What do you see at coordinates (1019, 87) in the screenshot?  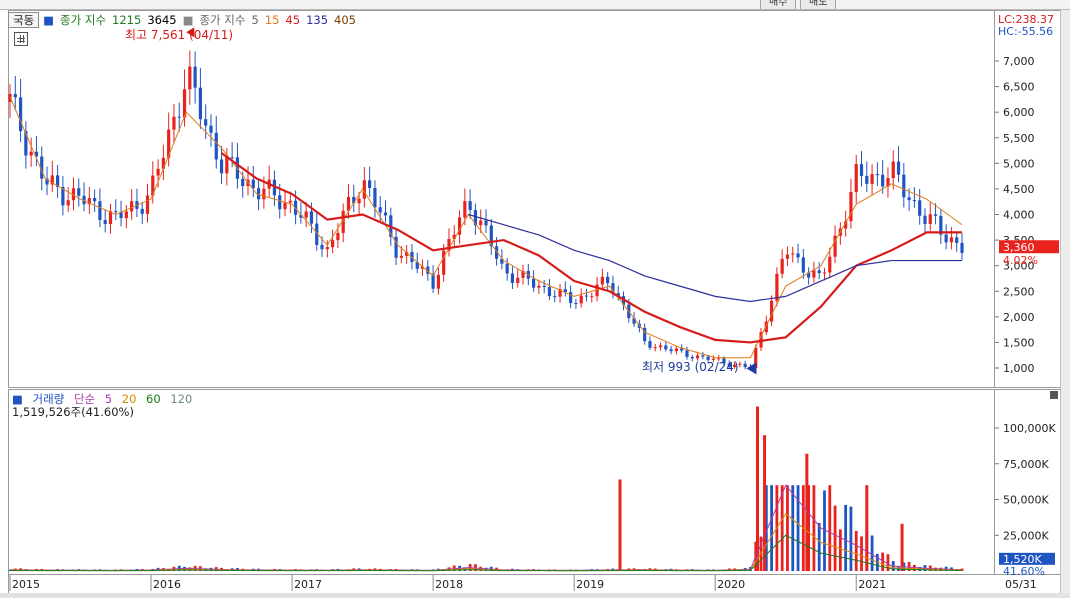 I see `price-axis-label: 6,500` at bounding box center [1019, 87].